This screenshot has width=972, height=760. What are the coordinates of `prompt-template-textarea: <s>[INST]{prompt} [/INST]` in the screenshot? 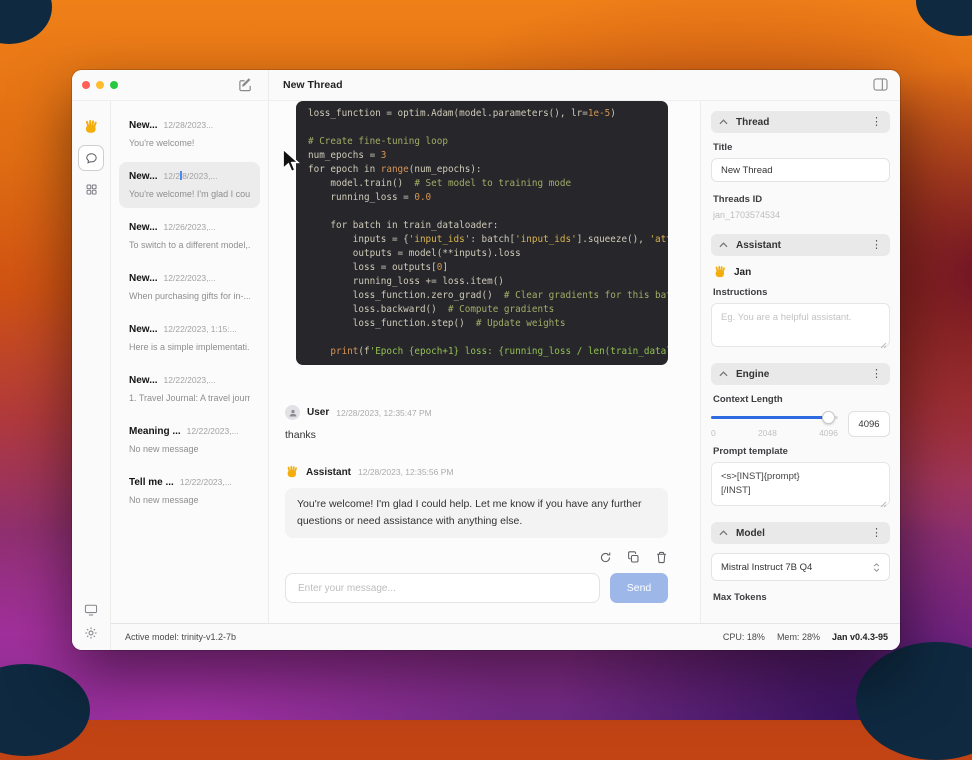 It's located at (800, 484).